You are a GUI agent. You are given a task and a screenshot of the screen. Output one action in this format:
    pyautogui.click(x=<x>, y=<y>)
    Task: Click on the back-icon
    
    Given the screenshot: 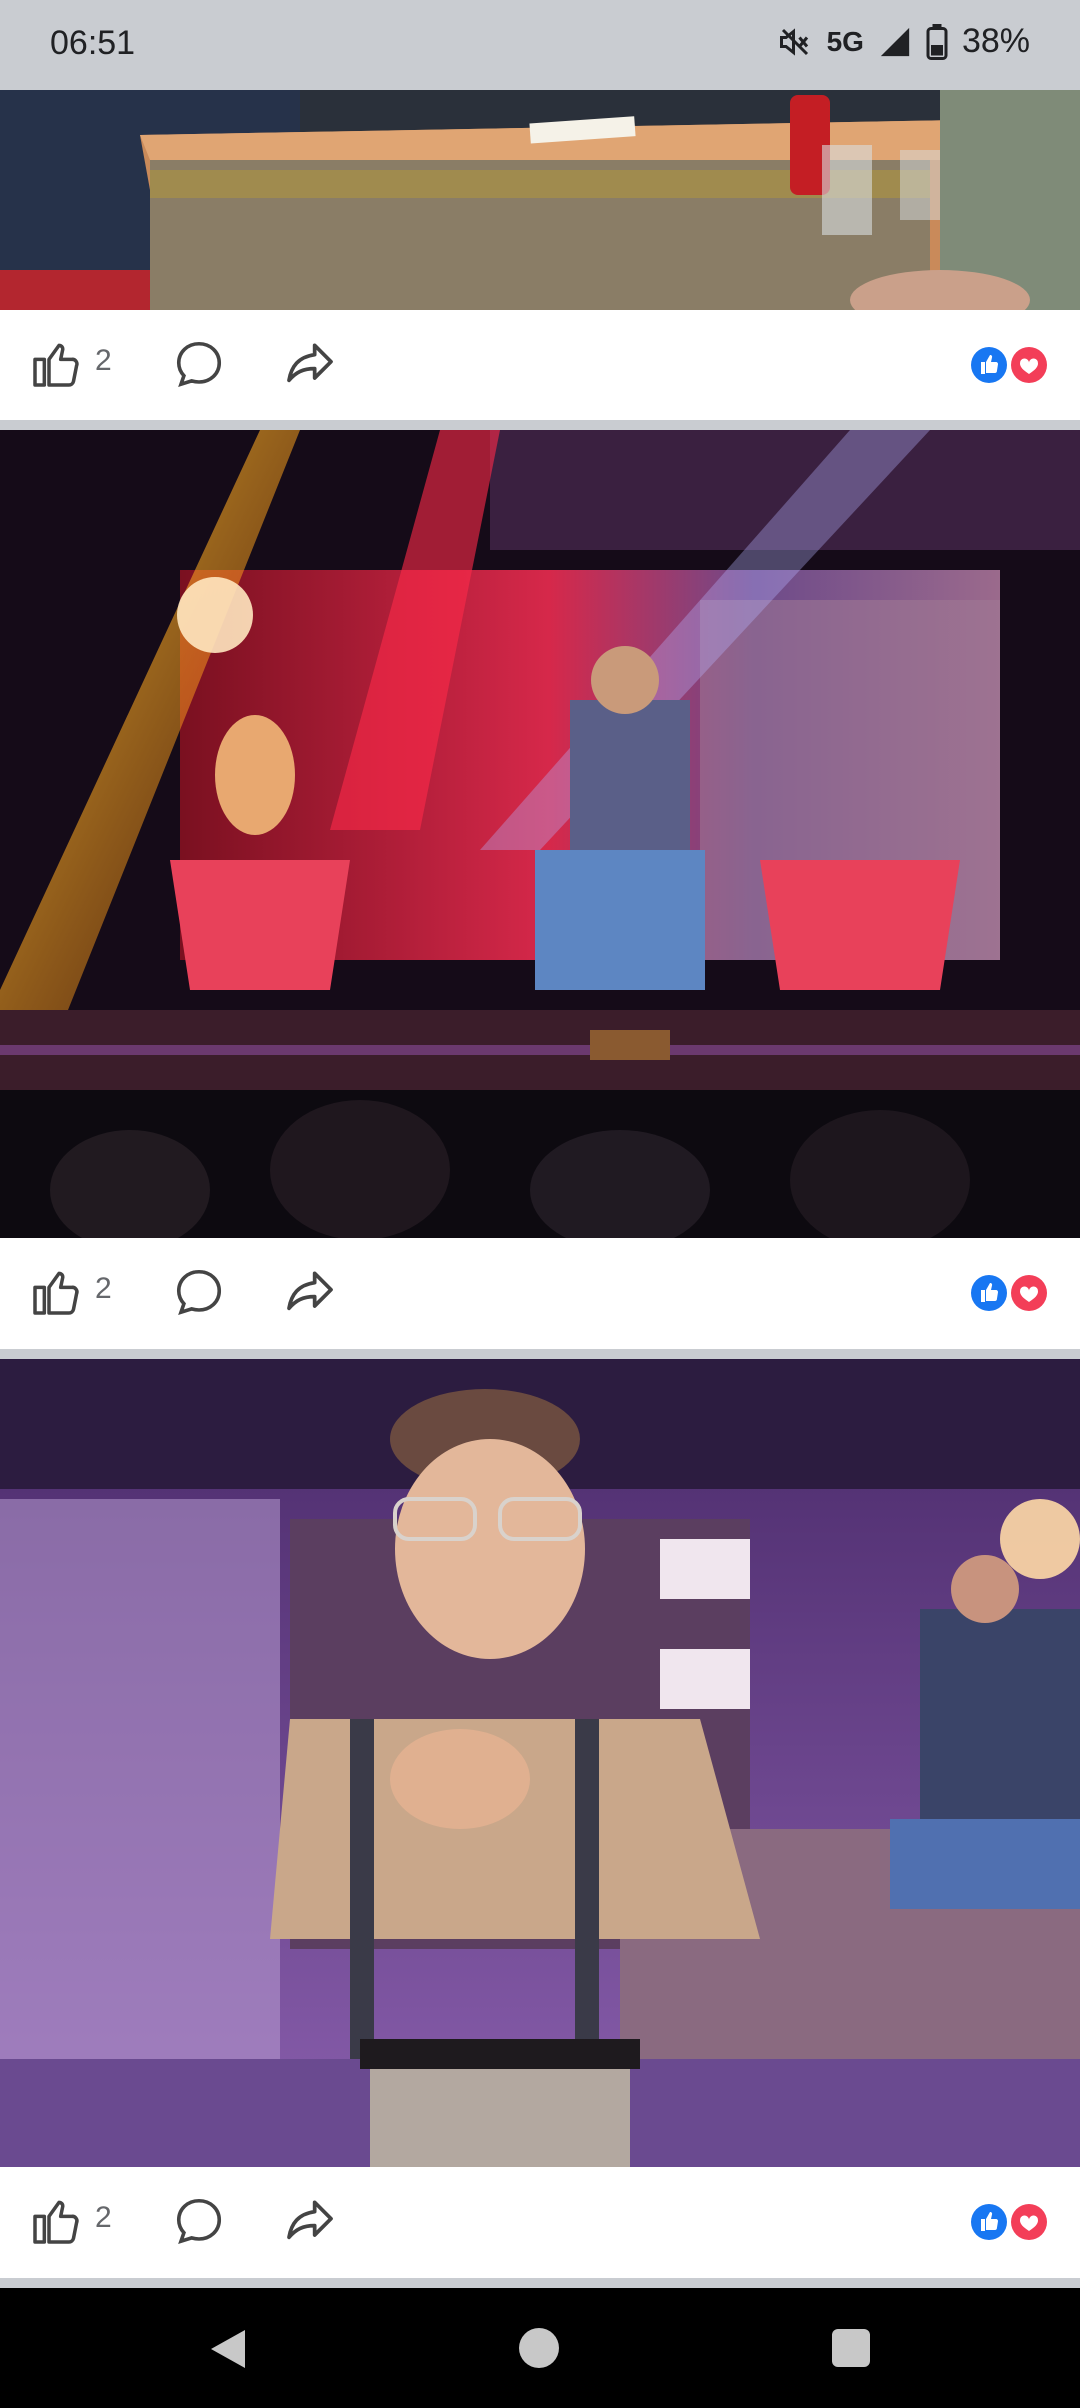 What is the action you would take?
    pyautogui.click(x=227, y=2349)
    